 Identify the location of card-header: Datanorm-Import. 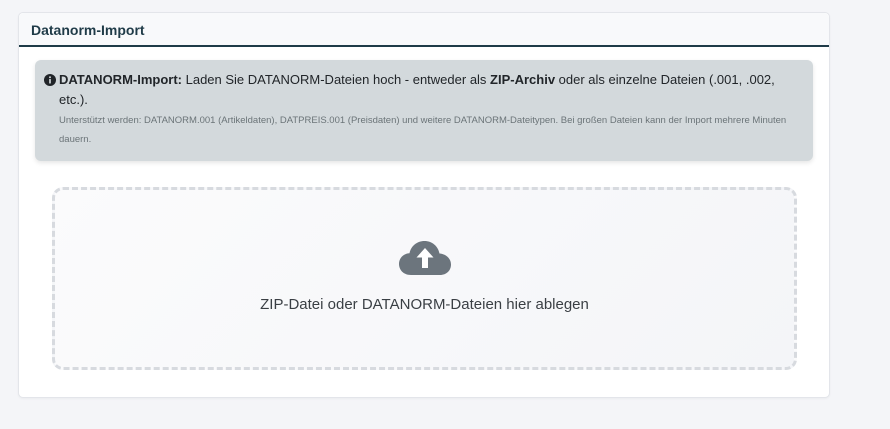
(424, 30).